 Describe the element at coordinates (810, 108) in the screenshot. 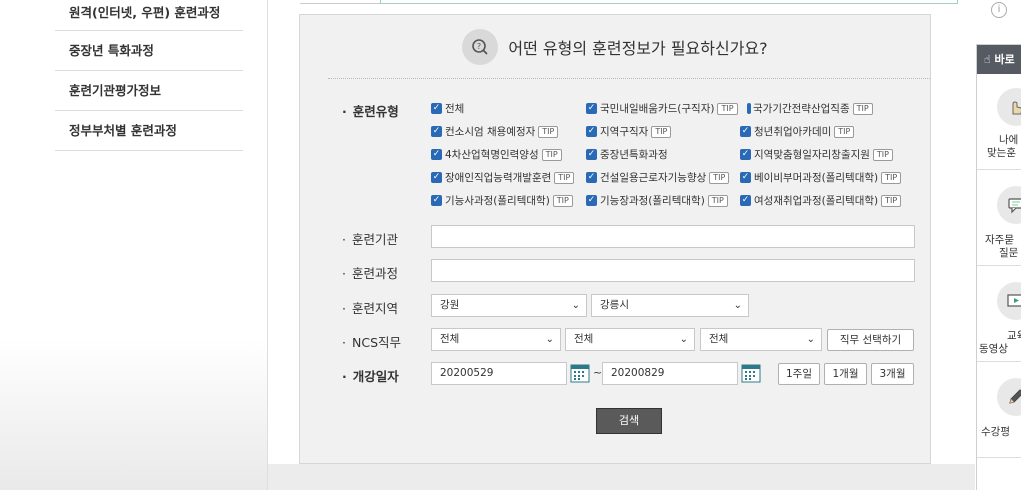

I see `checkbox-national-strategic: 국가기간전략산업직종 TIP` at that location.